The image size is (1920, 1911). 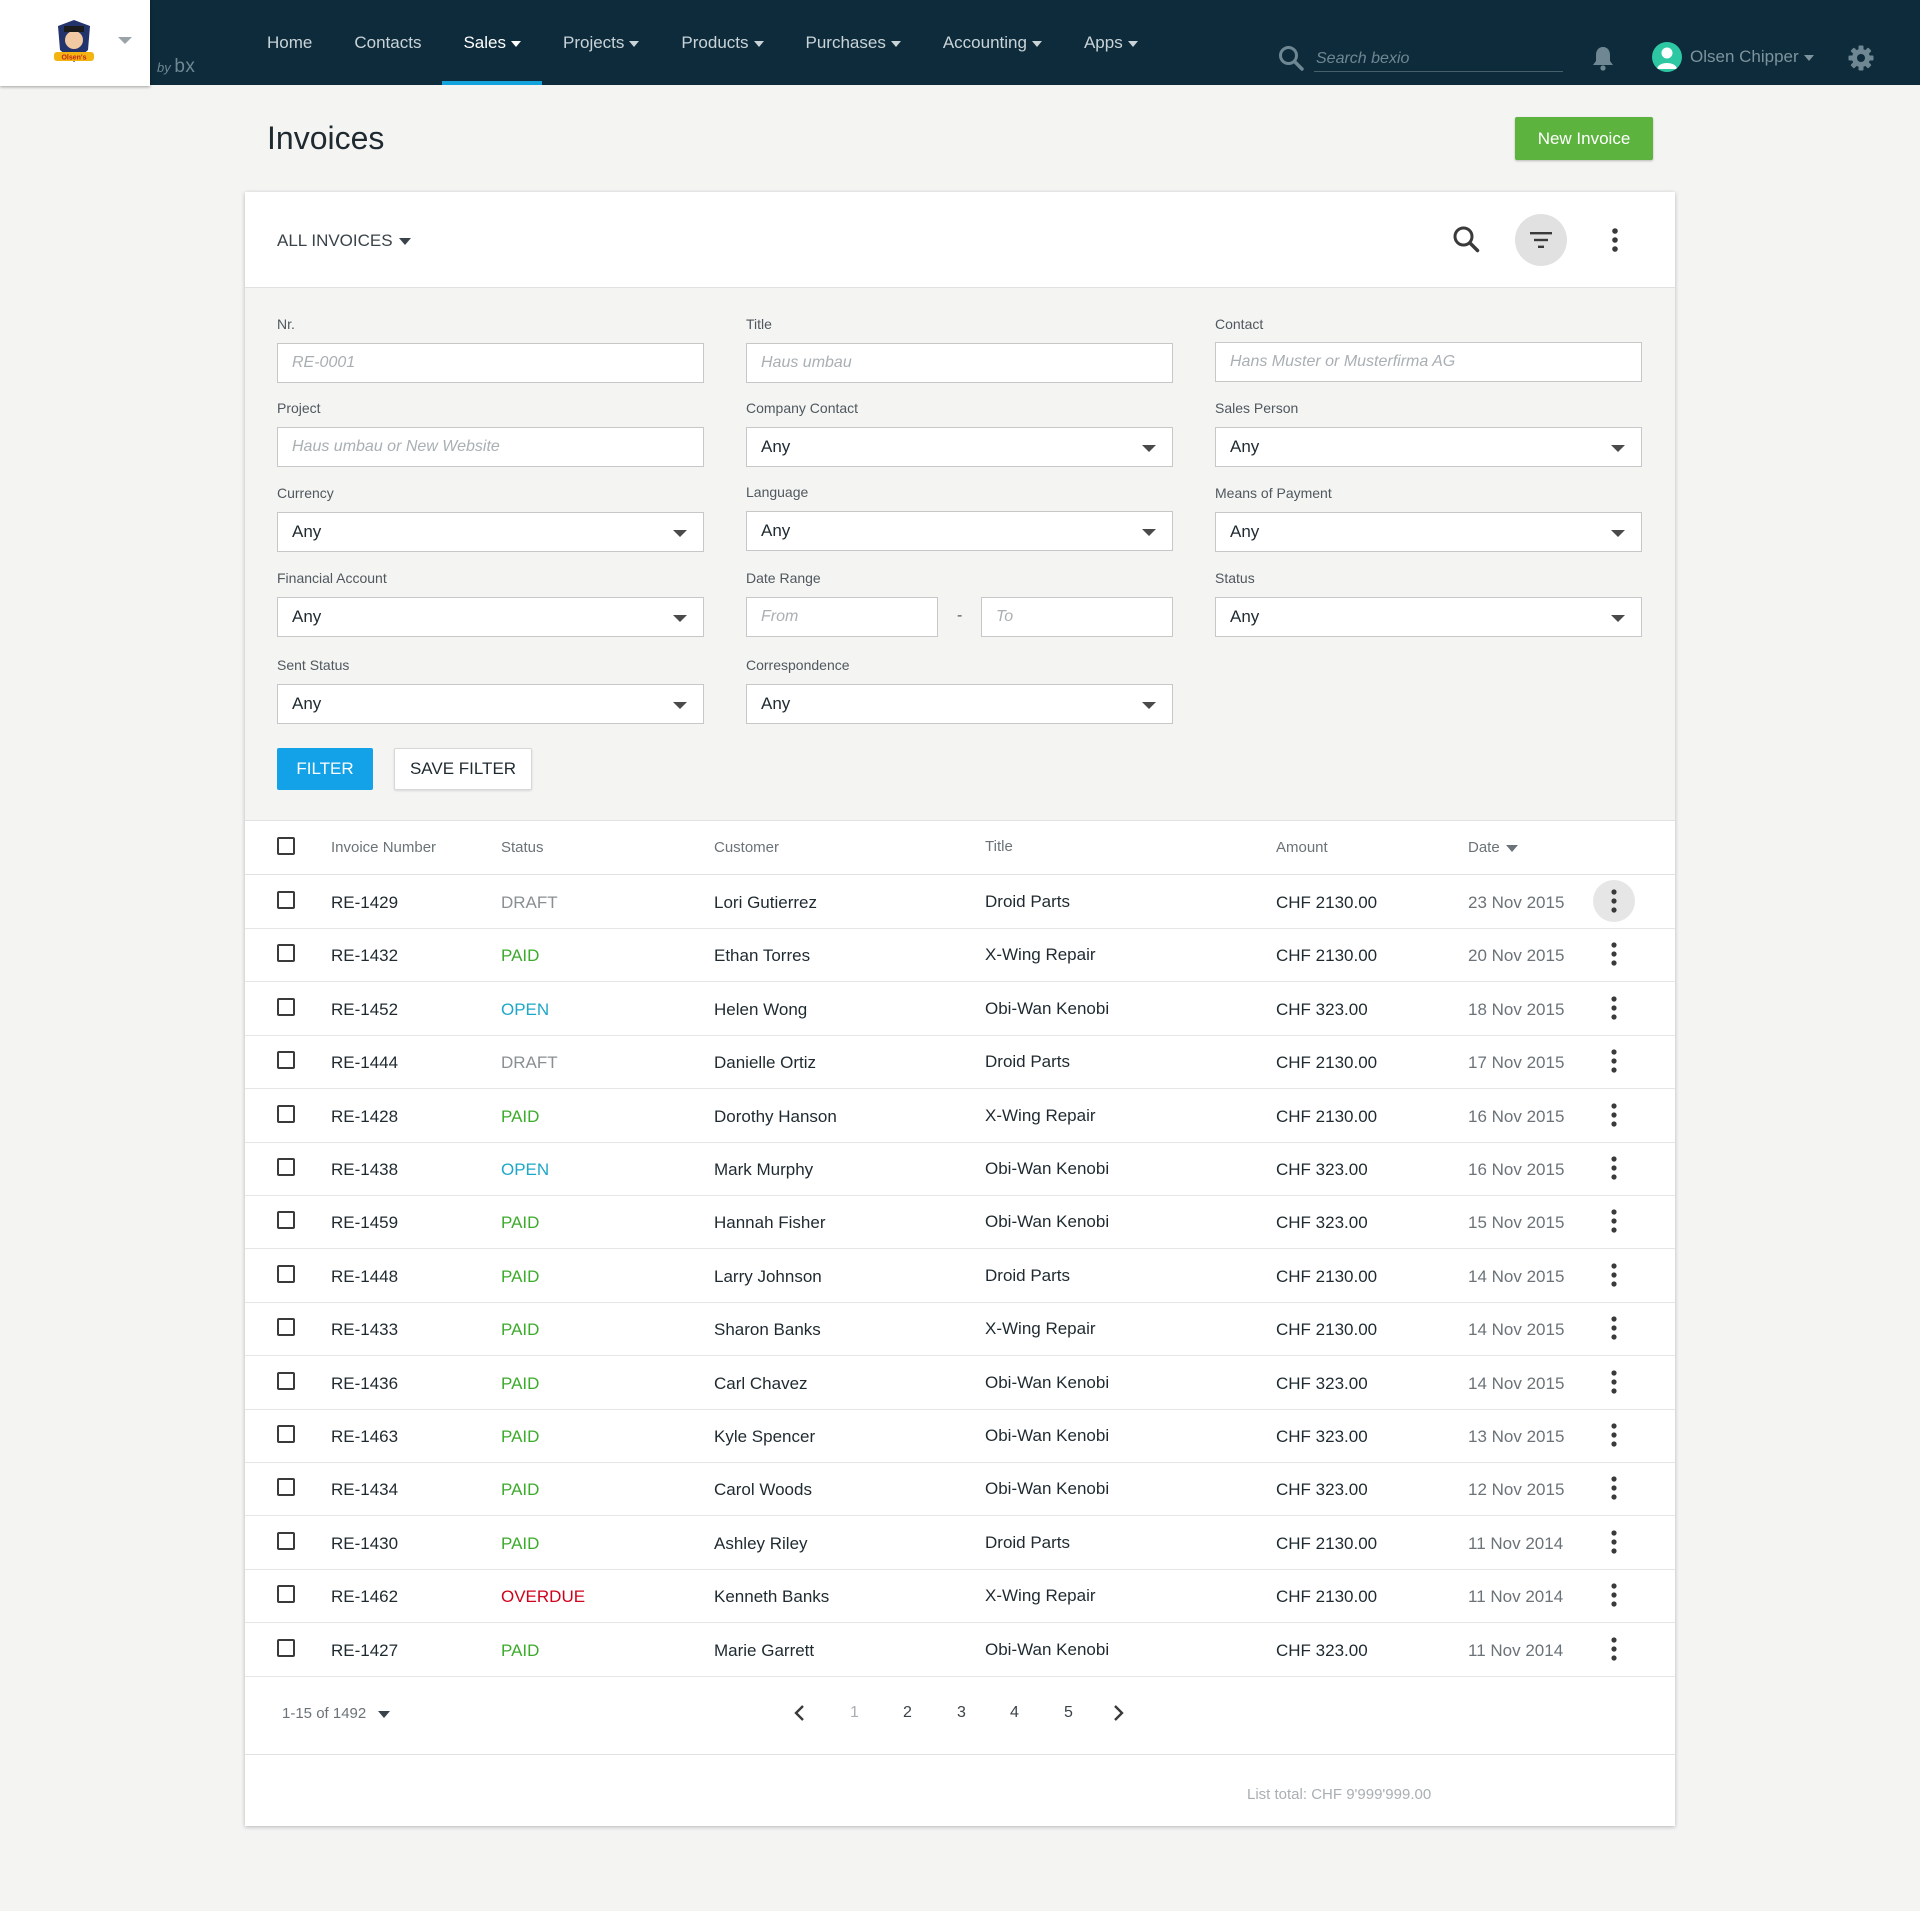 What do you see at coordinates (959, 363) in the screenshot?
I see `title-input` at bounding box center [959, 363].